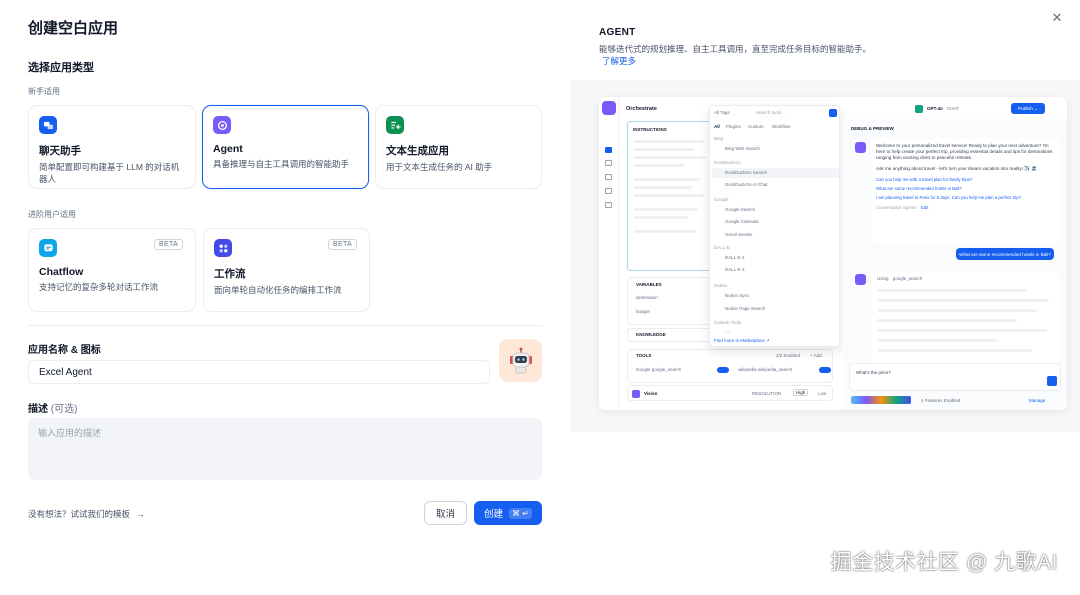  Describe the element at coordinates (636, 394) in the screenshot. I see `mock-vision-icon` at that location.